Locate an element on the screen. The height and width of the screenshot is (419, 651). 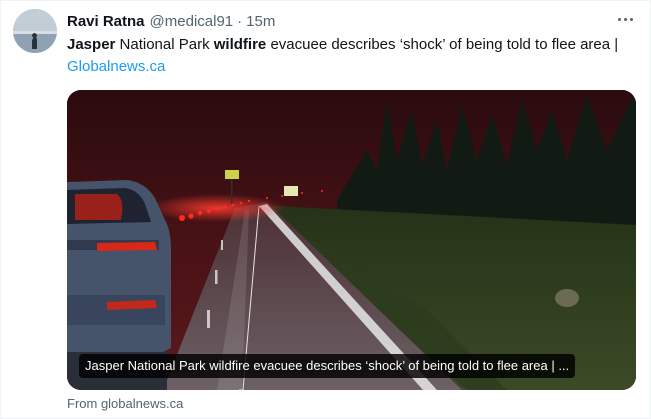
tweet-text-bold-1: Jasper is located at coordinates (91, 44).